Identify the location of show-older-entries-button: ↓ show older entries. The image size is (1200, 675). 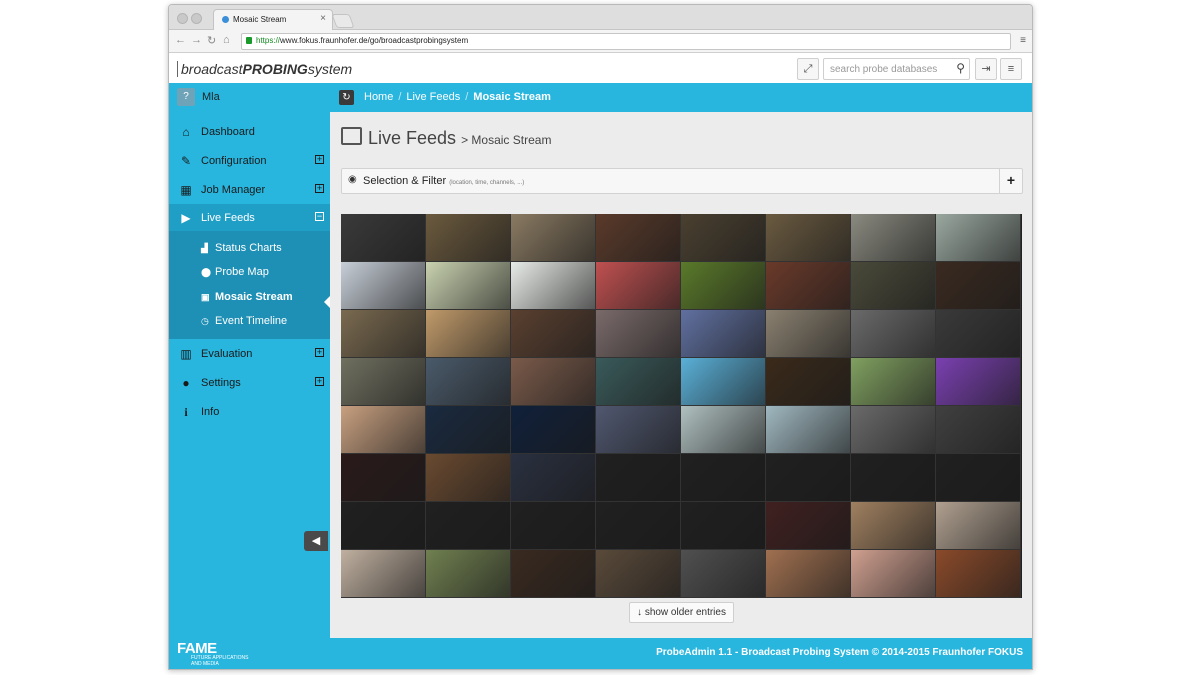
(681, 612).